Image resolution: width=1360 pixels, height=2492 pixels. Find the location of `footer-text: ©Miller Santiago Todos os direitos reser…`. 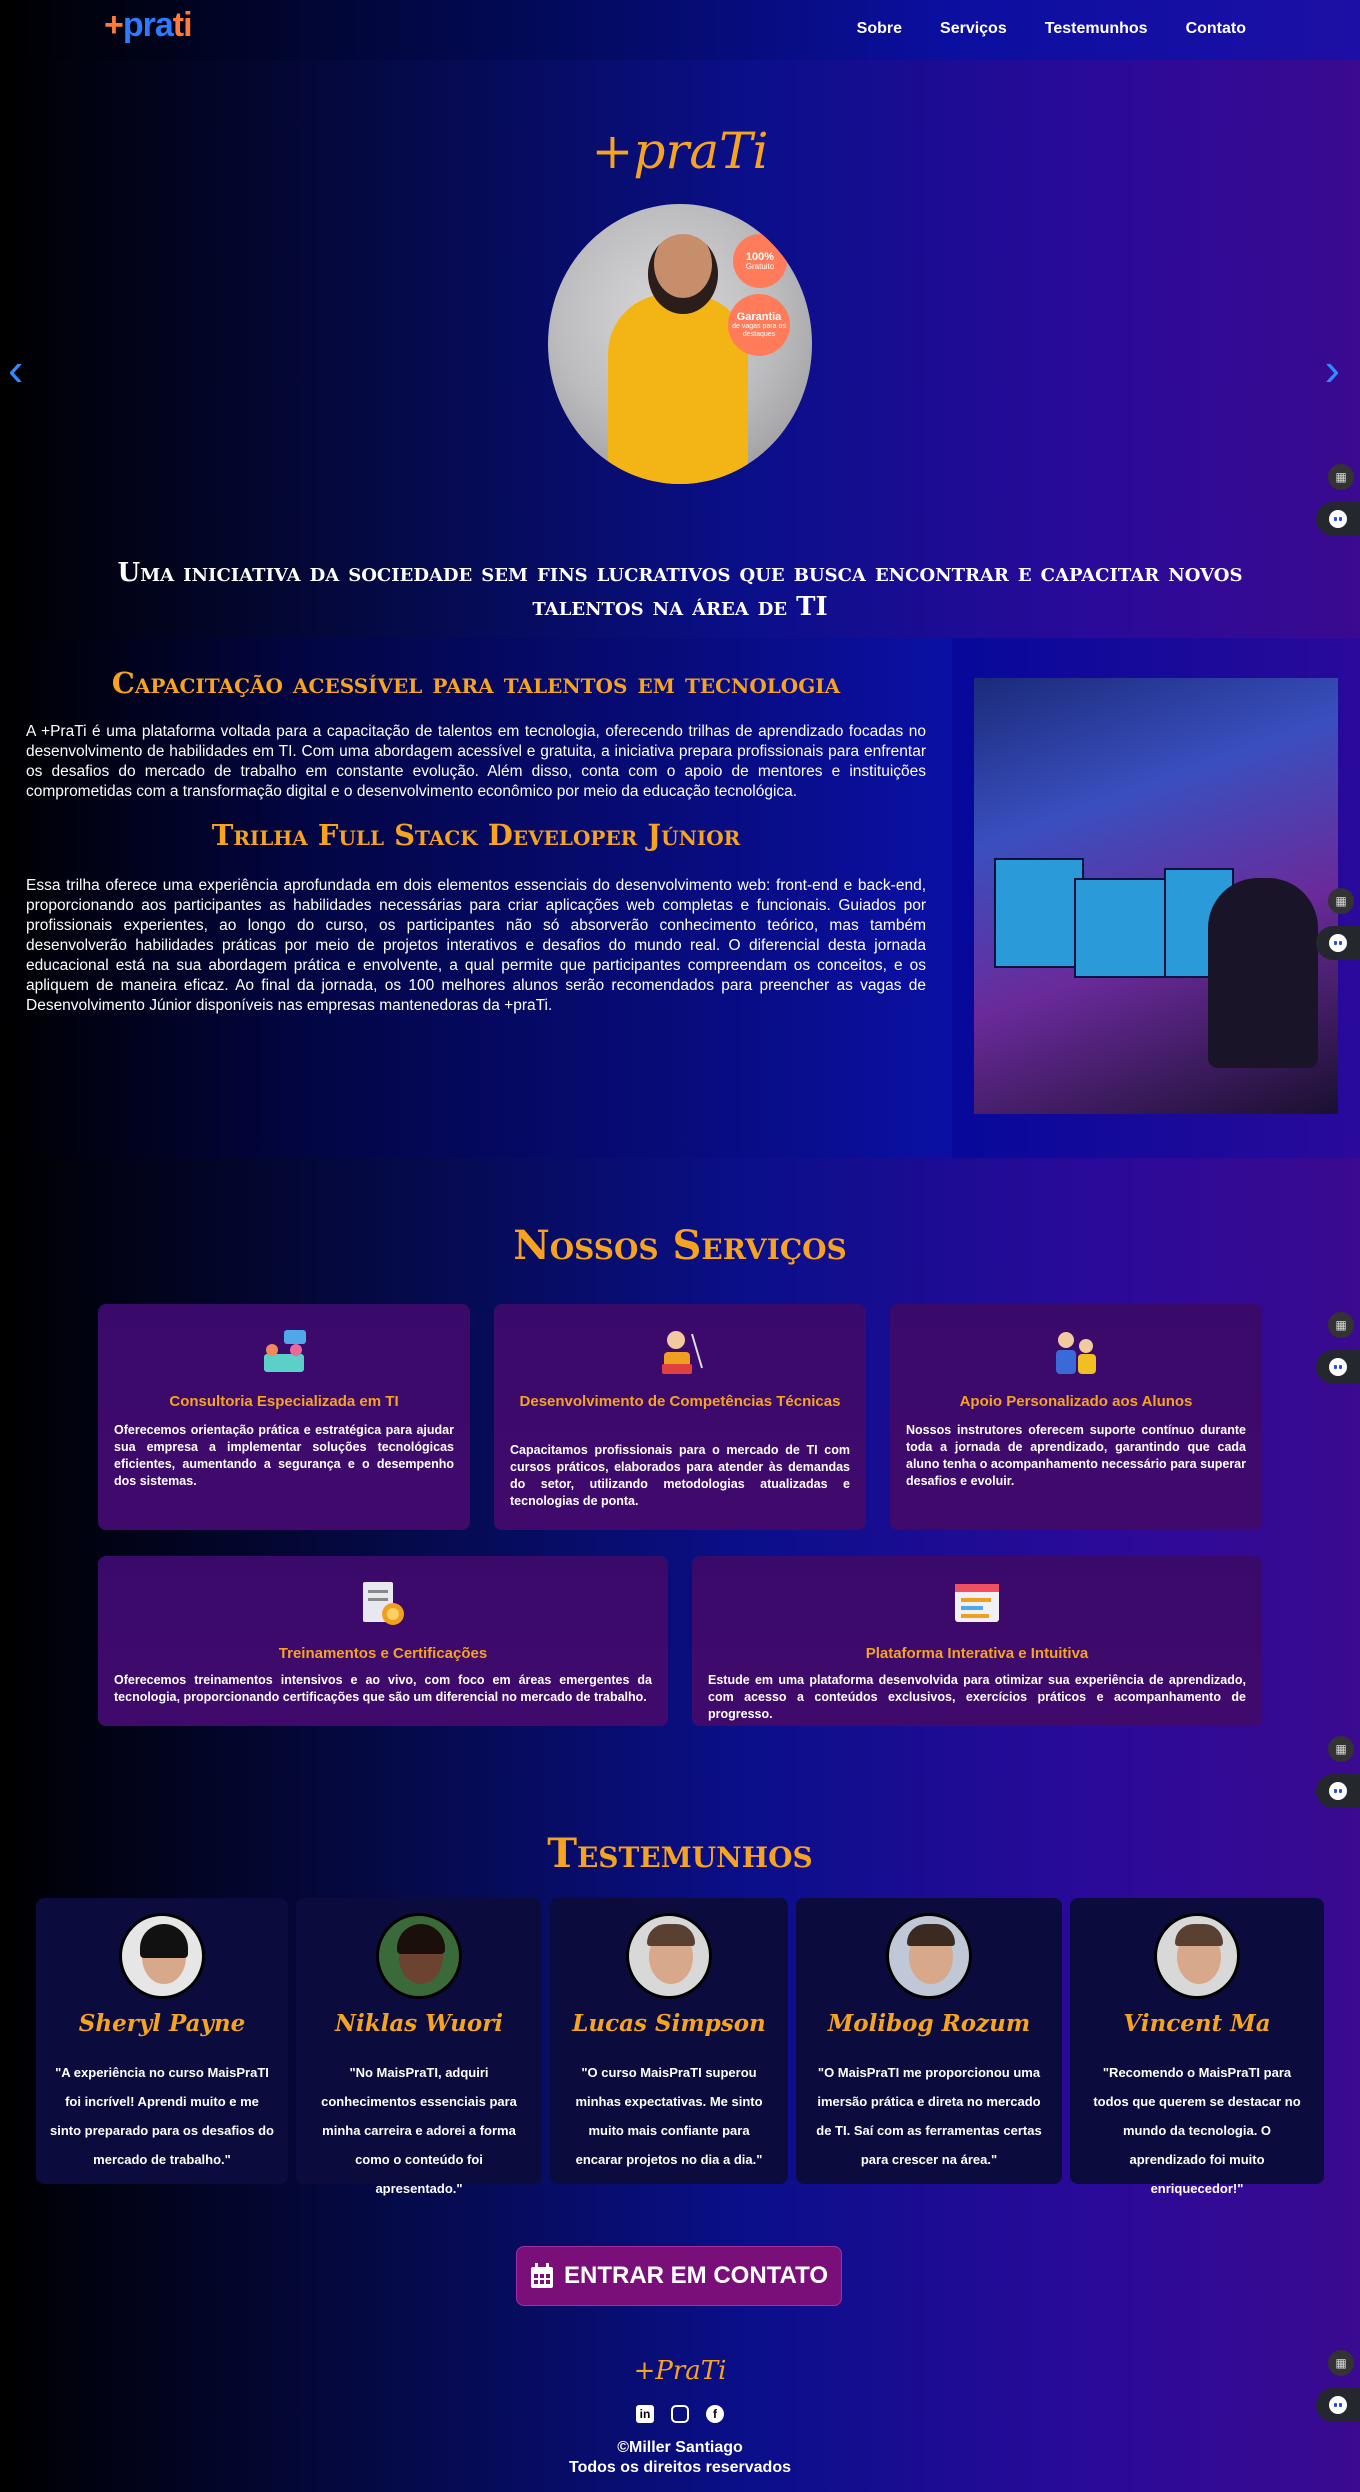

footer-text: ©Miller Santiago Todos os direitos reser… is located at coordinates (680, 2458).